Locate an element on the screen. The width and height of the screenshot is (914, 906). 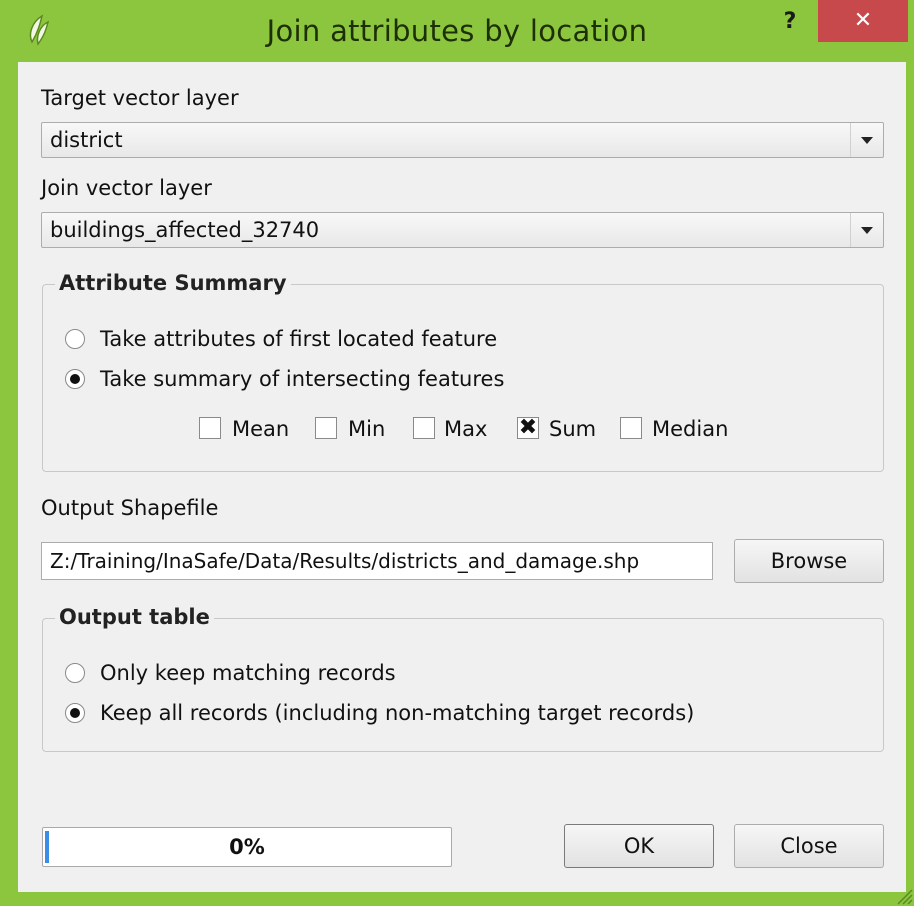
target-layer-value: district is located at coordinates (86, 140).